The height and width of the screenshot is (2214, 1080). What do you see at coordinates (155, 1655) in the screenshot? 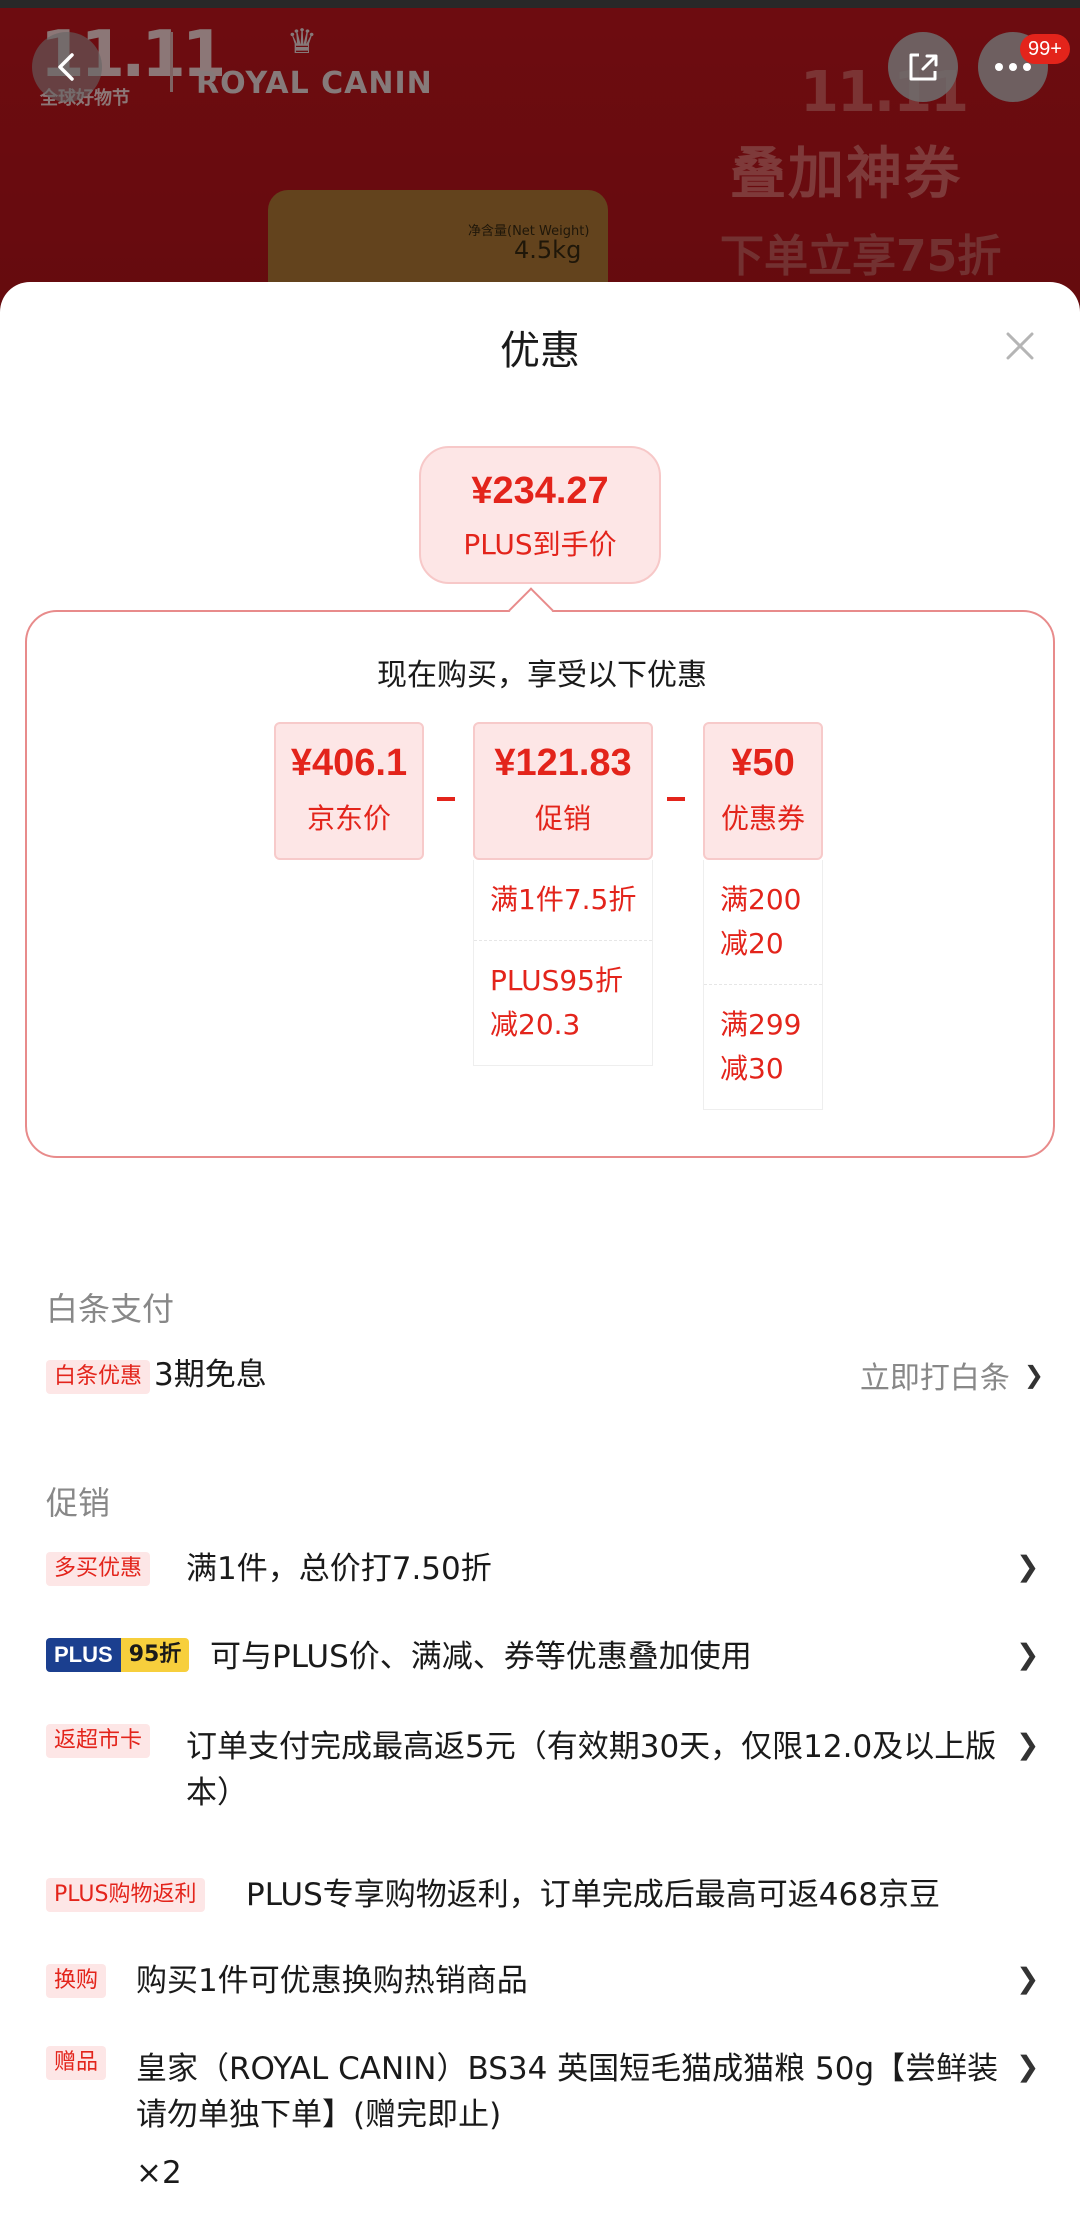
I see `discount-95-label: 95折` at bounding box center [155, 1655].